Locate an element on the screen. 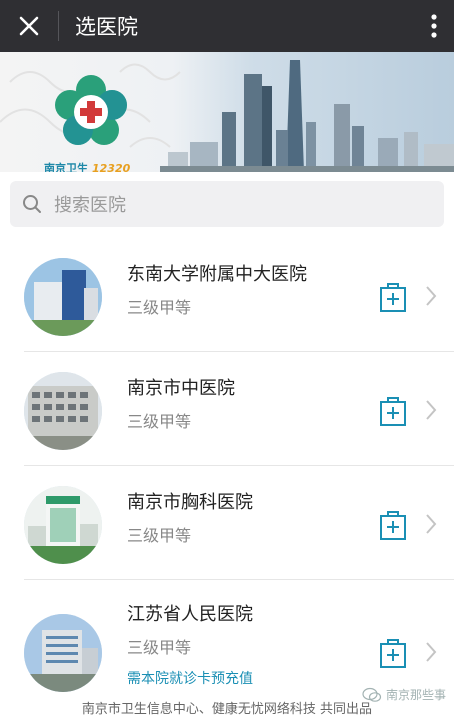  more-button is located at coordinates (434, 26).